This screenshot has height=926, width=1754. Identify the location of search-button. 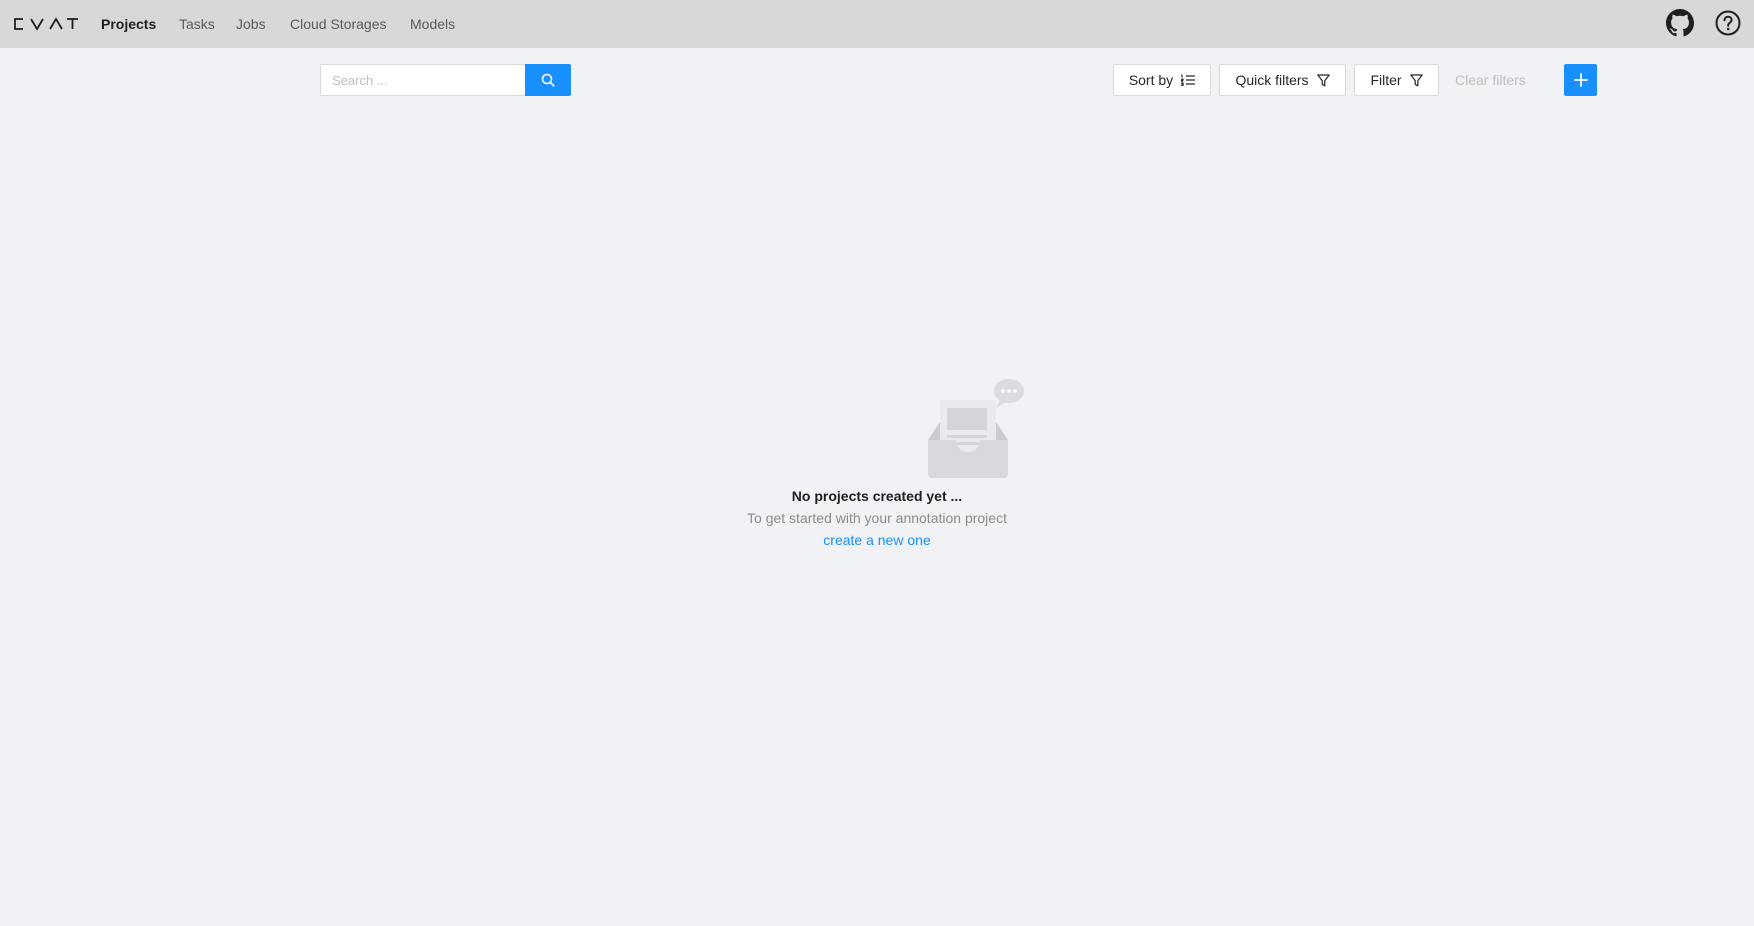
(548, 80).